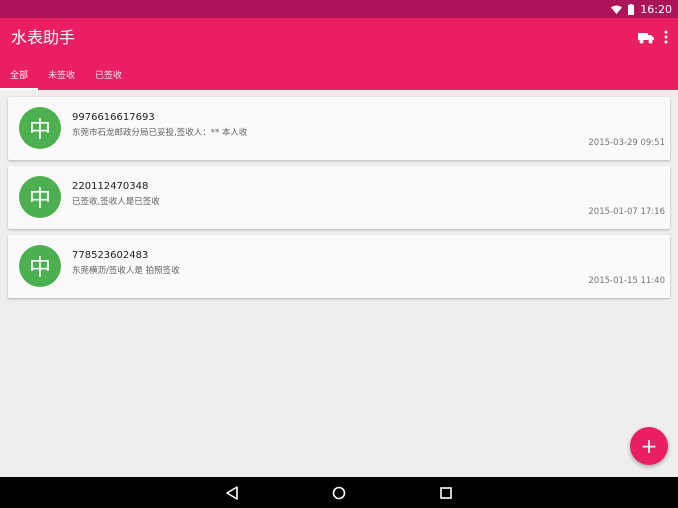 Image resolution: width=678 pixels, height=508 pixels. I want to click on delivery-status: 已签收,签收人是已签收, so click(116, 202).